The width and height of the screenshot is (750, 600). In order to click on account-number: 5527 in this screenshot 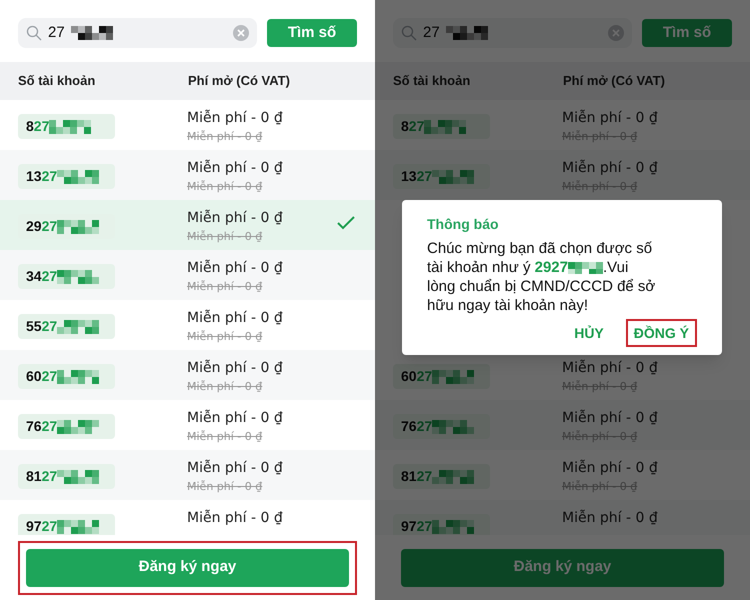, I will do `click(42, 326)`.